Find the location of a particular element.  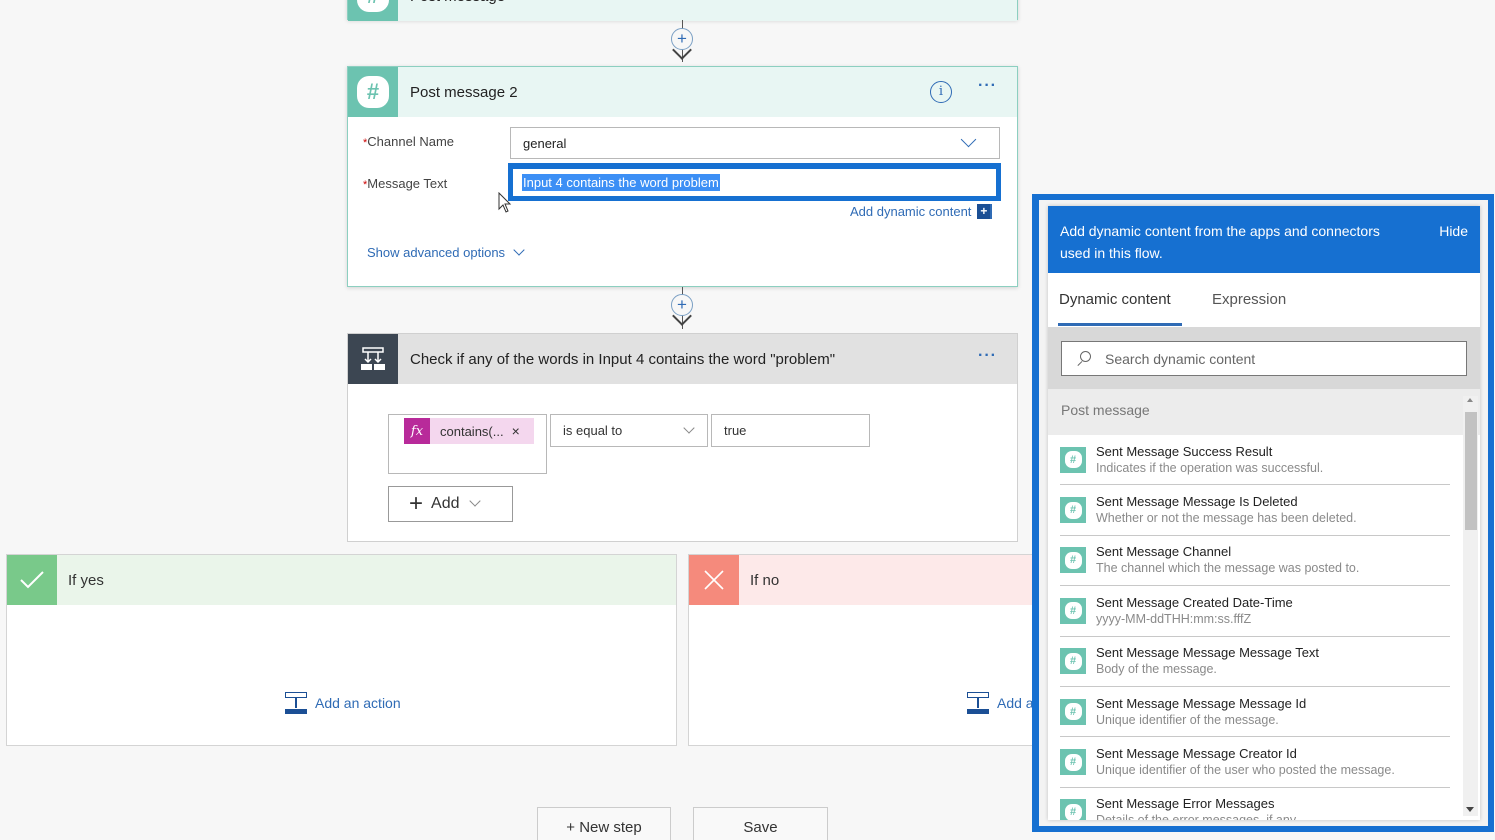

item-description: yyyy-MM-ddTHH:mm:ss.fffZ is located at coordinates (1174, 618).